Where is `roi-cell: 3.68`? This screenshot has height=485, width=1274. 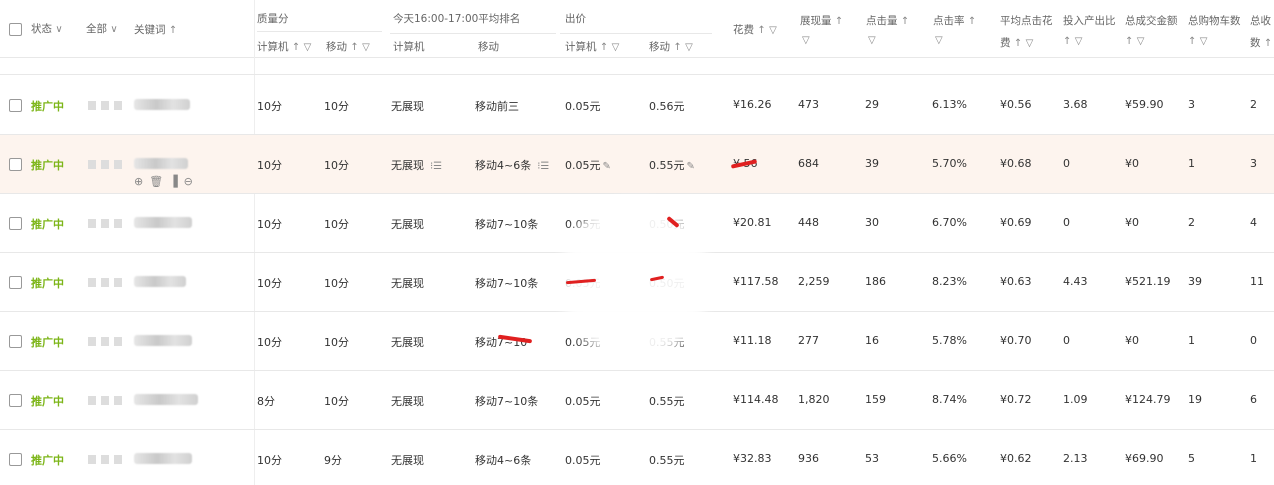 roi-cell: 3.68 is located at coordinates (1075, 104).